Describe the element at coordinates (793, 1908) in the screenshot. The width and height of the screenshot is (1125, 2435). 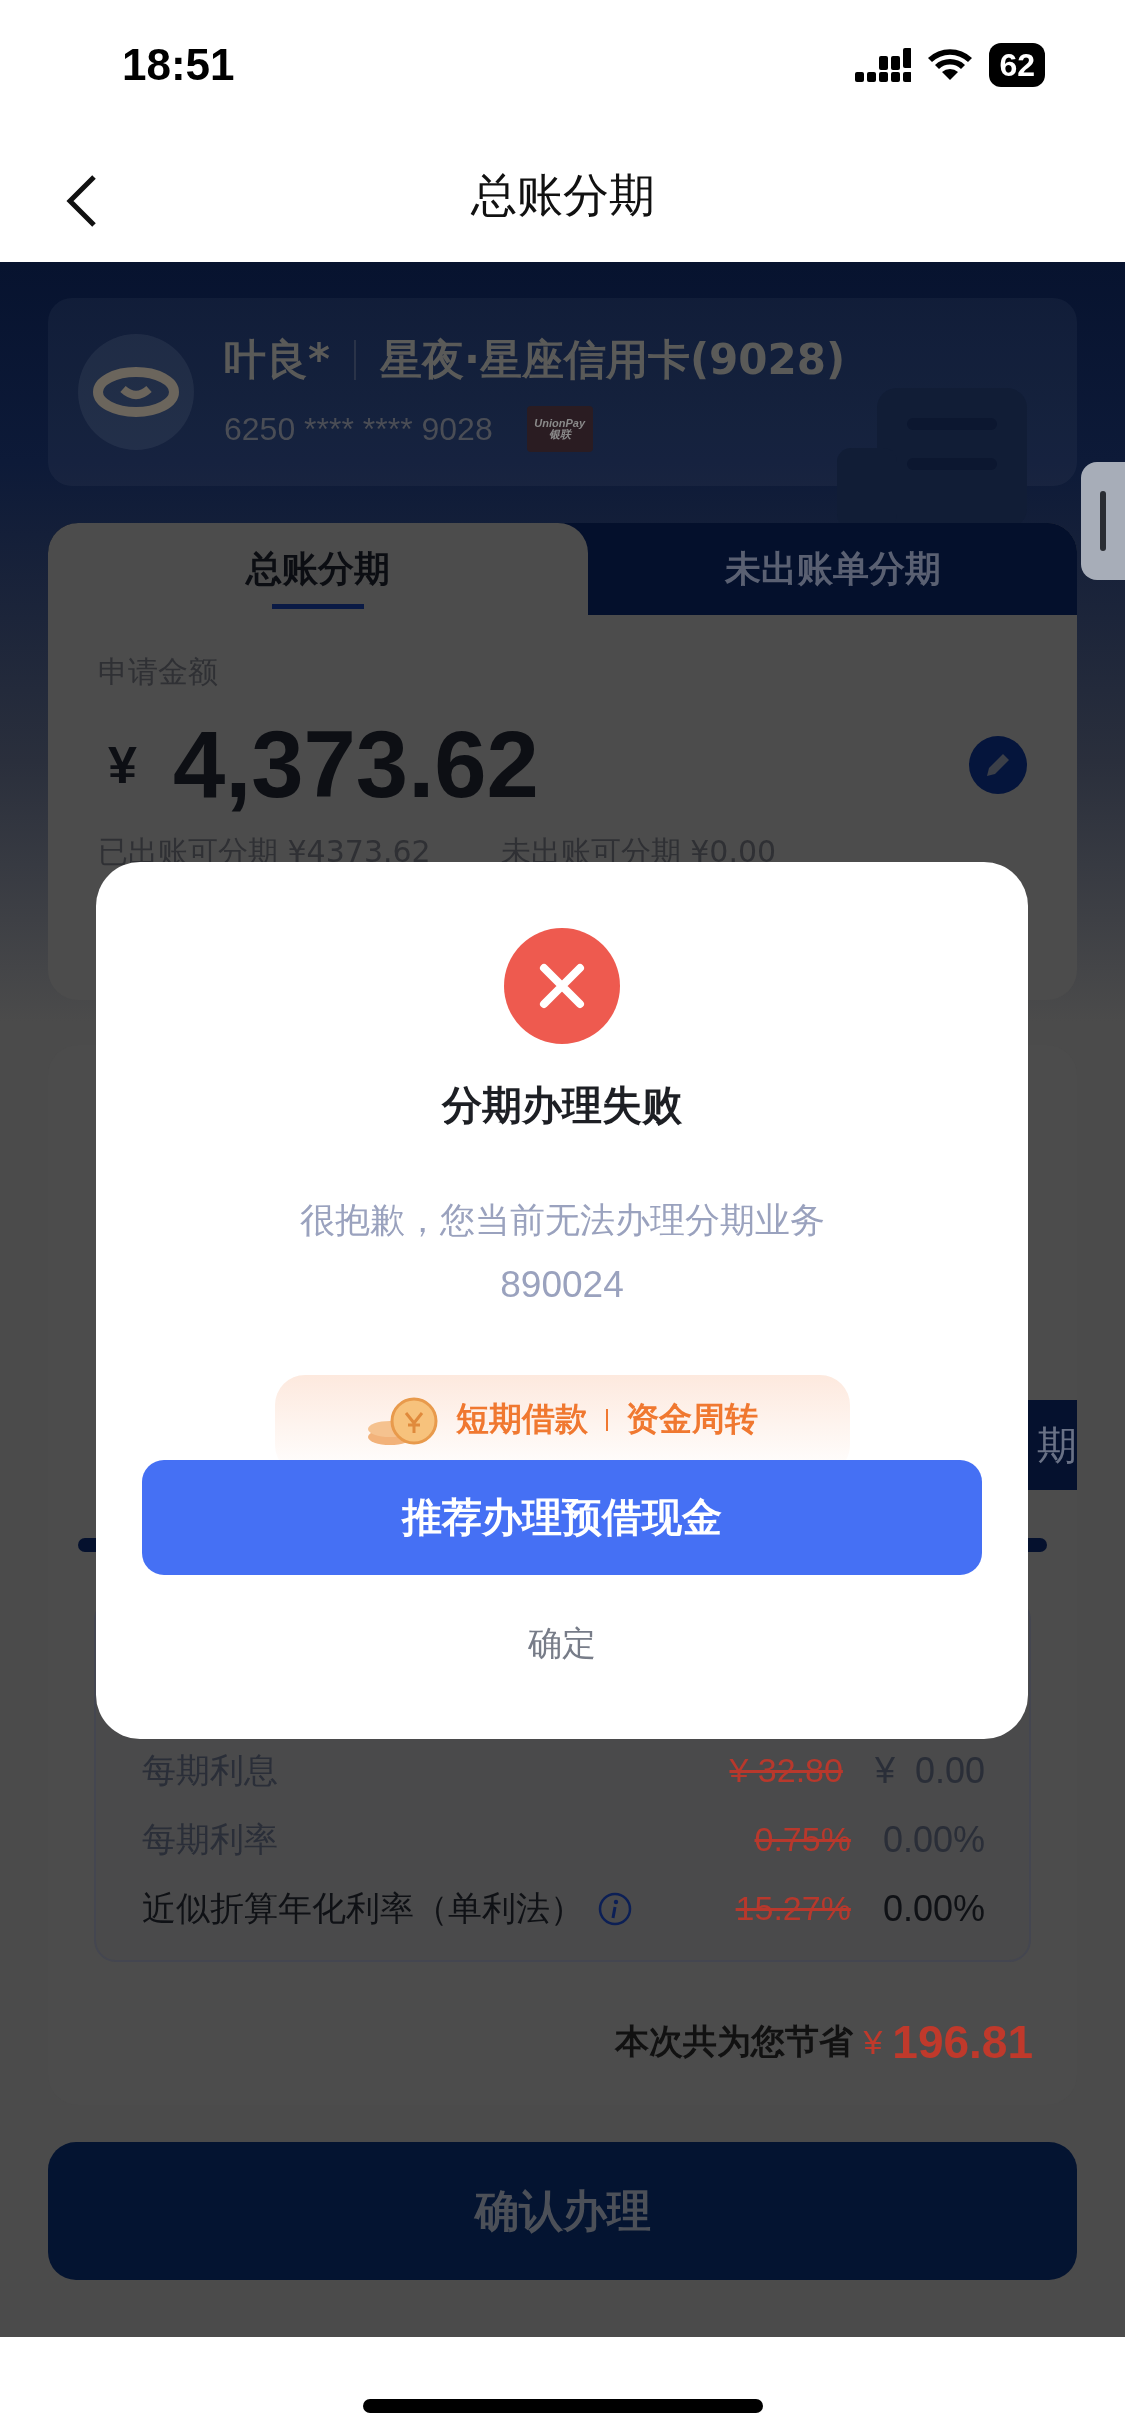
I see `old-fee-value: 15.27%` at that location.